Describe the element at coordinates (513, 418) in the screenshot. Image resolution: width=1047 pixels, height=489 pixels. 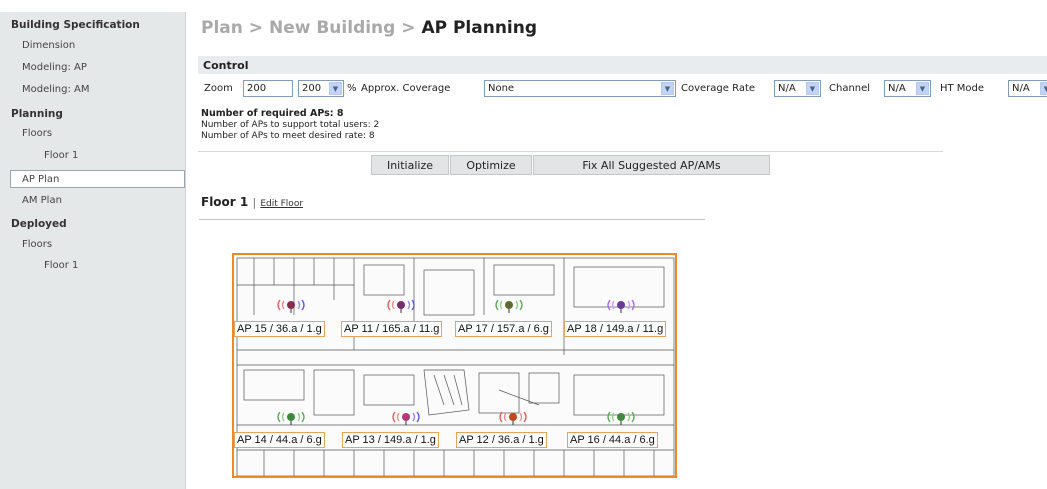
I see `ap-12-marker` at that location.